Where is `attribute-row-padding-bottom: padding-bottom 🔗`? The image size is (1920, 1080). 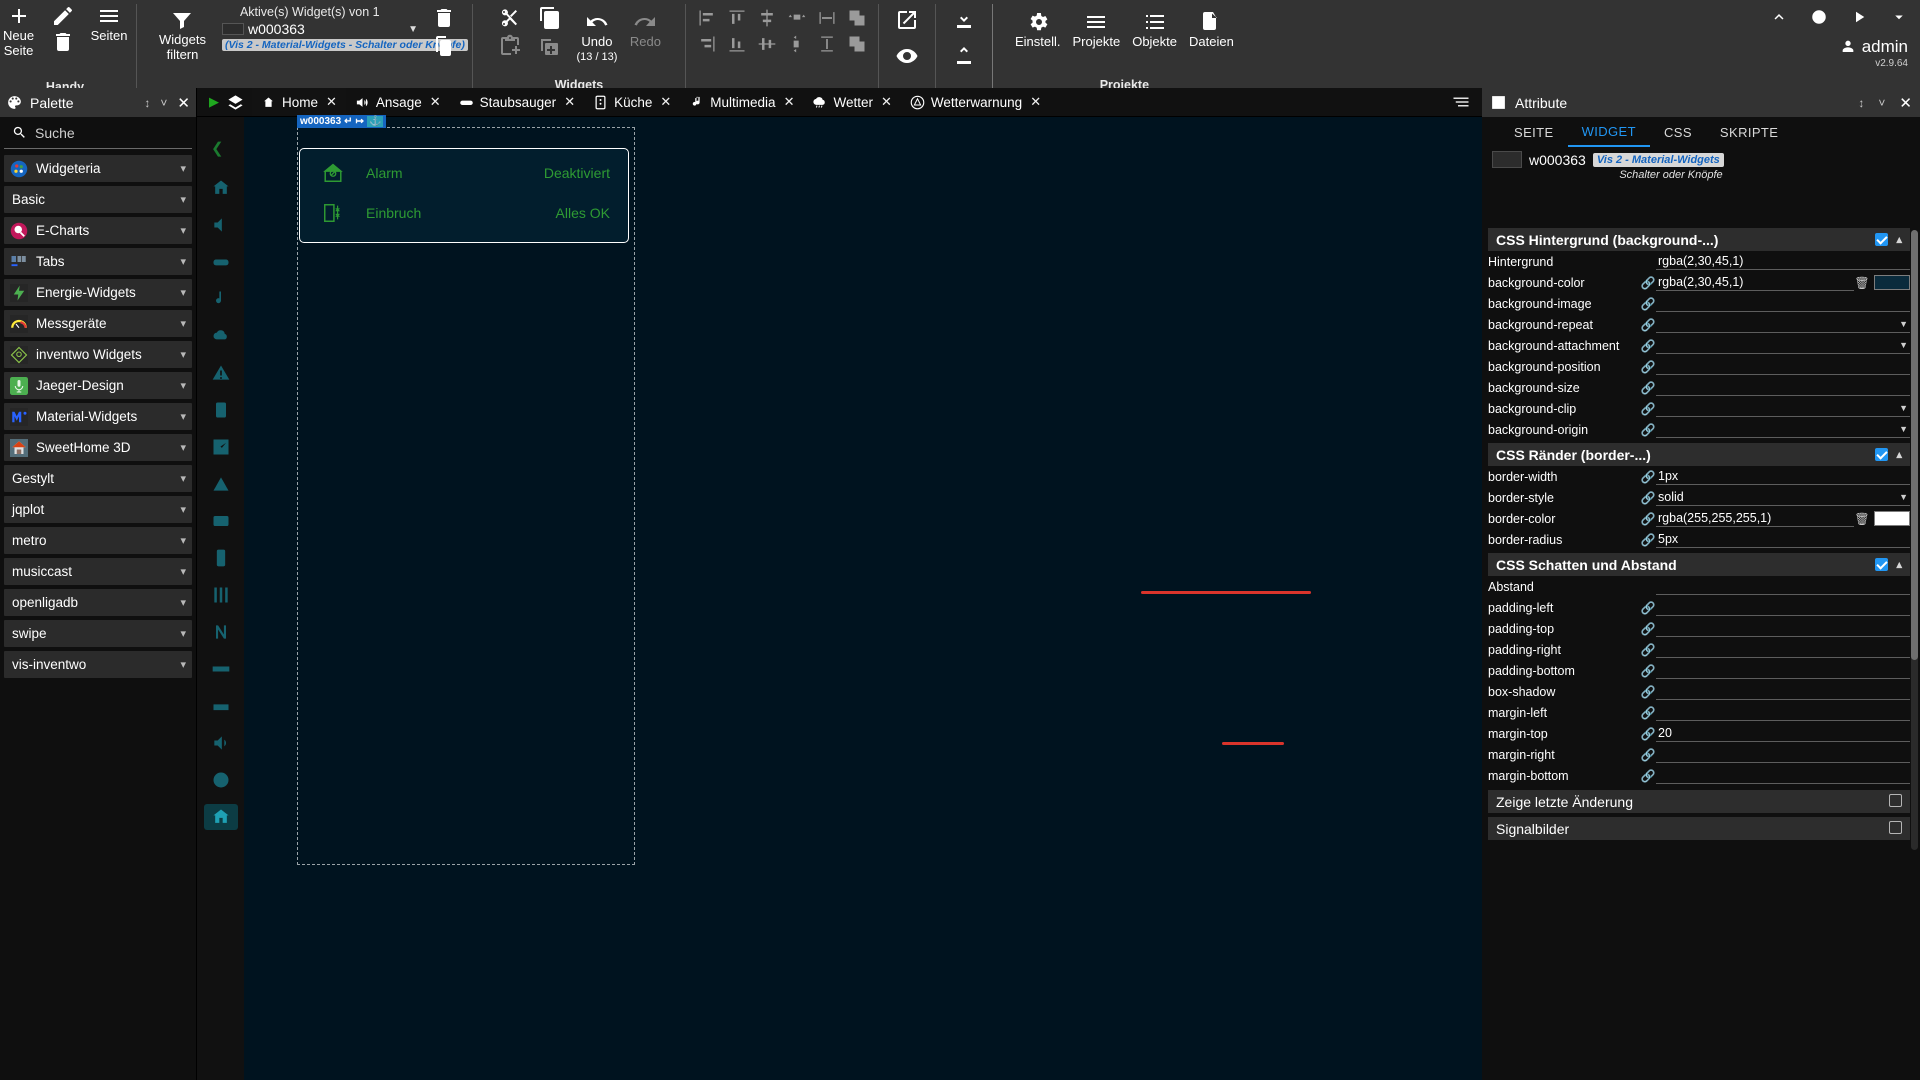 attribute-row-padding-bottom: padding-bottom 🔗 is located at coordinates (1701, 670).